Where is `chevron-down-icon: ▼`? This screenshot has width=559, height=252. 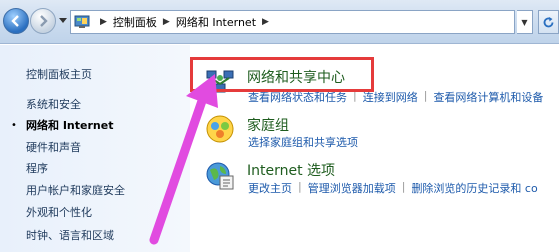
chevron-down-icon: ▼ is located at coordinates (524, 22).